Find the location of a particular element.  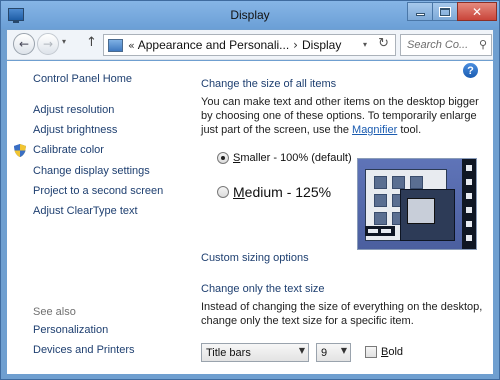

sidebar-item-calibrate-color: Calibrate color is located at coordinates (68, 150).